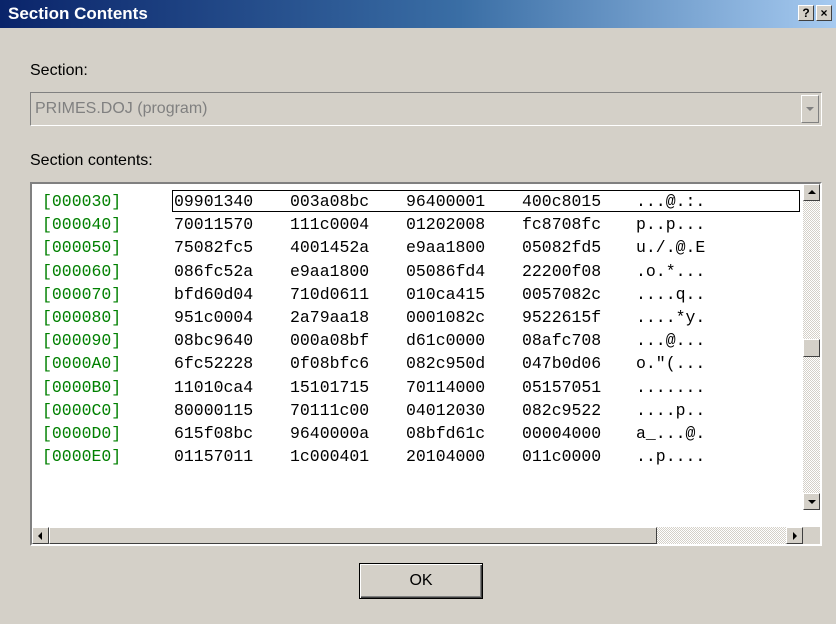  What do you see at coordinates (824, 13) in the screenshot?
I see `close-button: ×` at bounding box center [824, 13].